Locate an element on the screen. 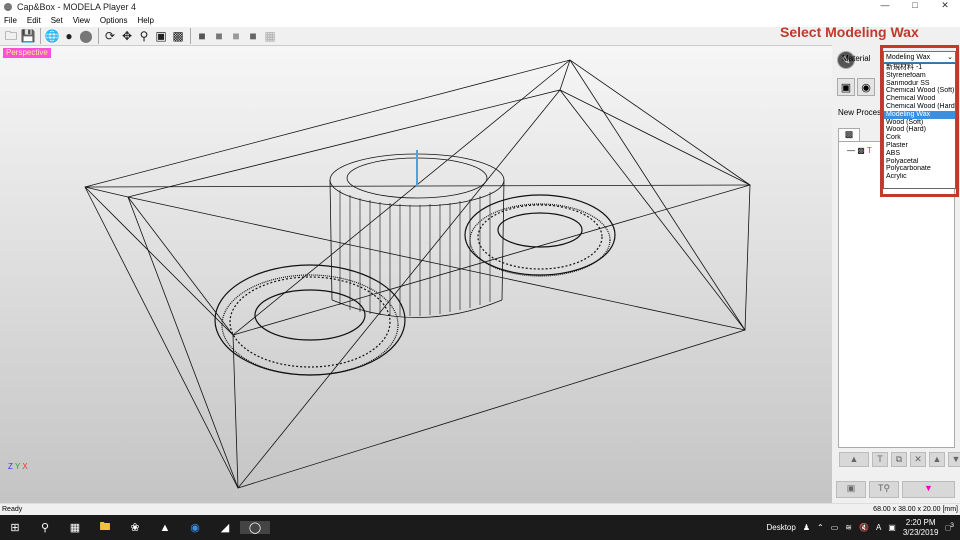 This screenshot has width=960, height=540. notifications-icon: □3 is located at coordinates (949, 527).